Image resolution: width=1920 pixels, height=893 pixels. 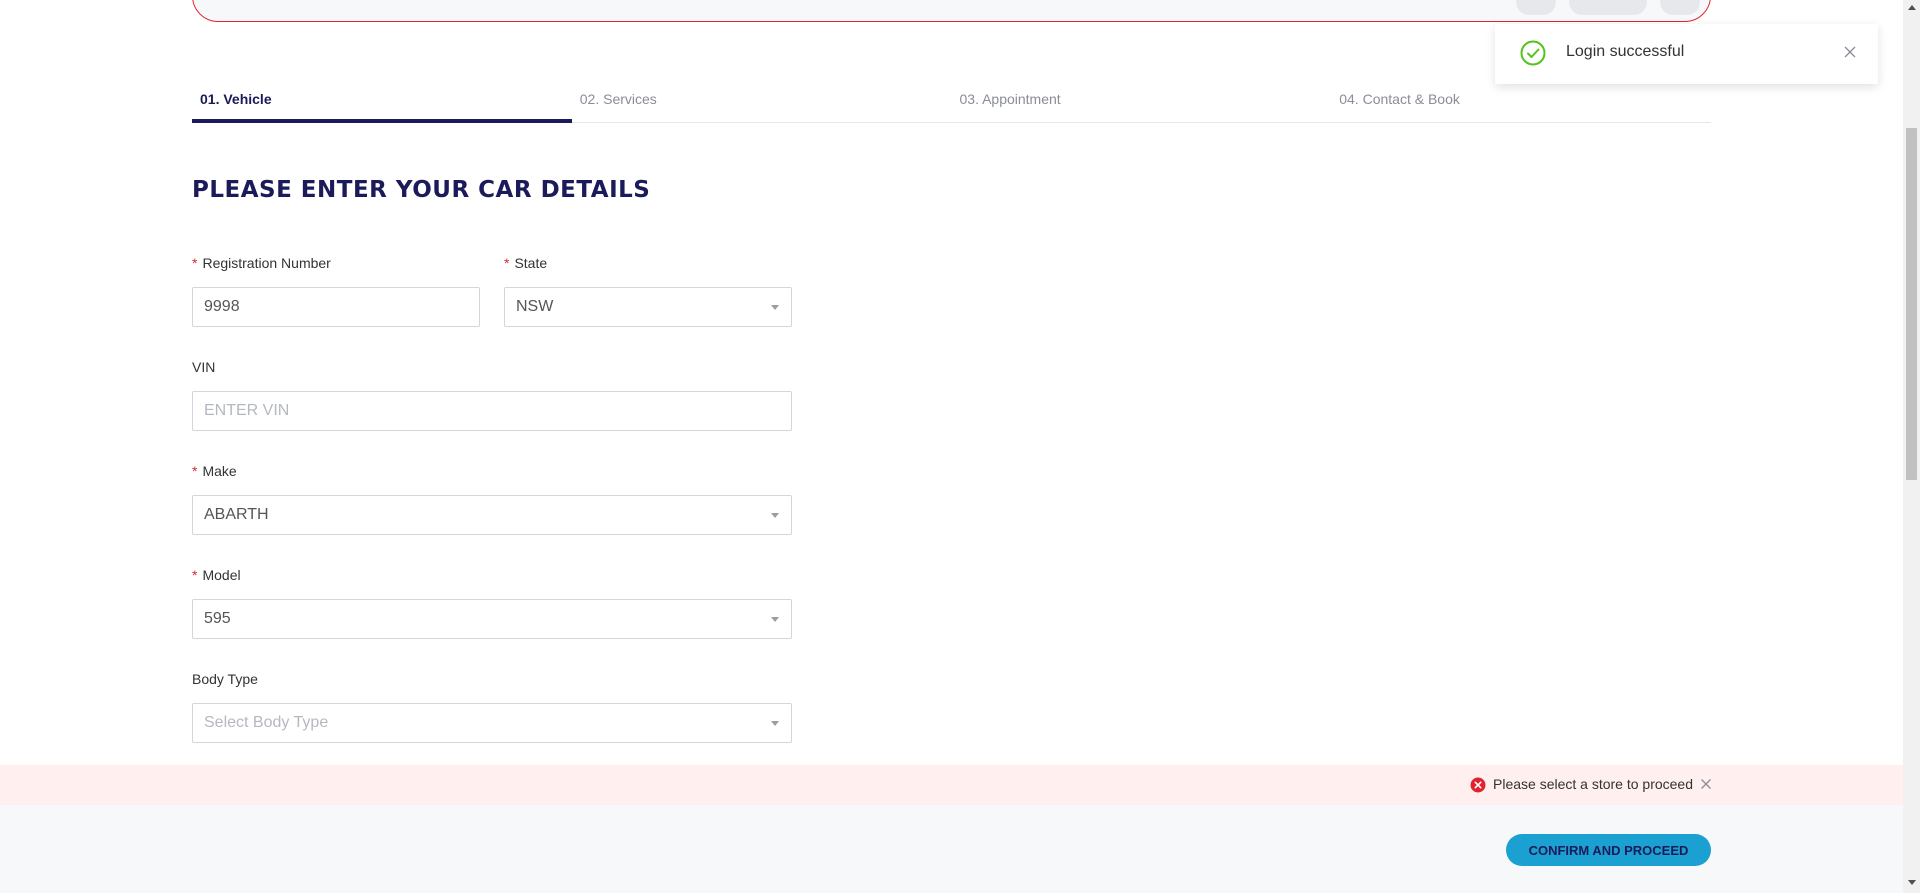 I want to click on toast-message: Login successful, so click(x=1625, y=51).